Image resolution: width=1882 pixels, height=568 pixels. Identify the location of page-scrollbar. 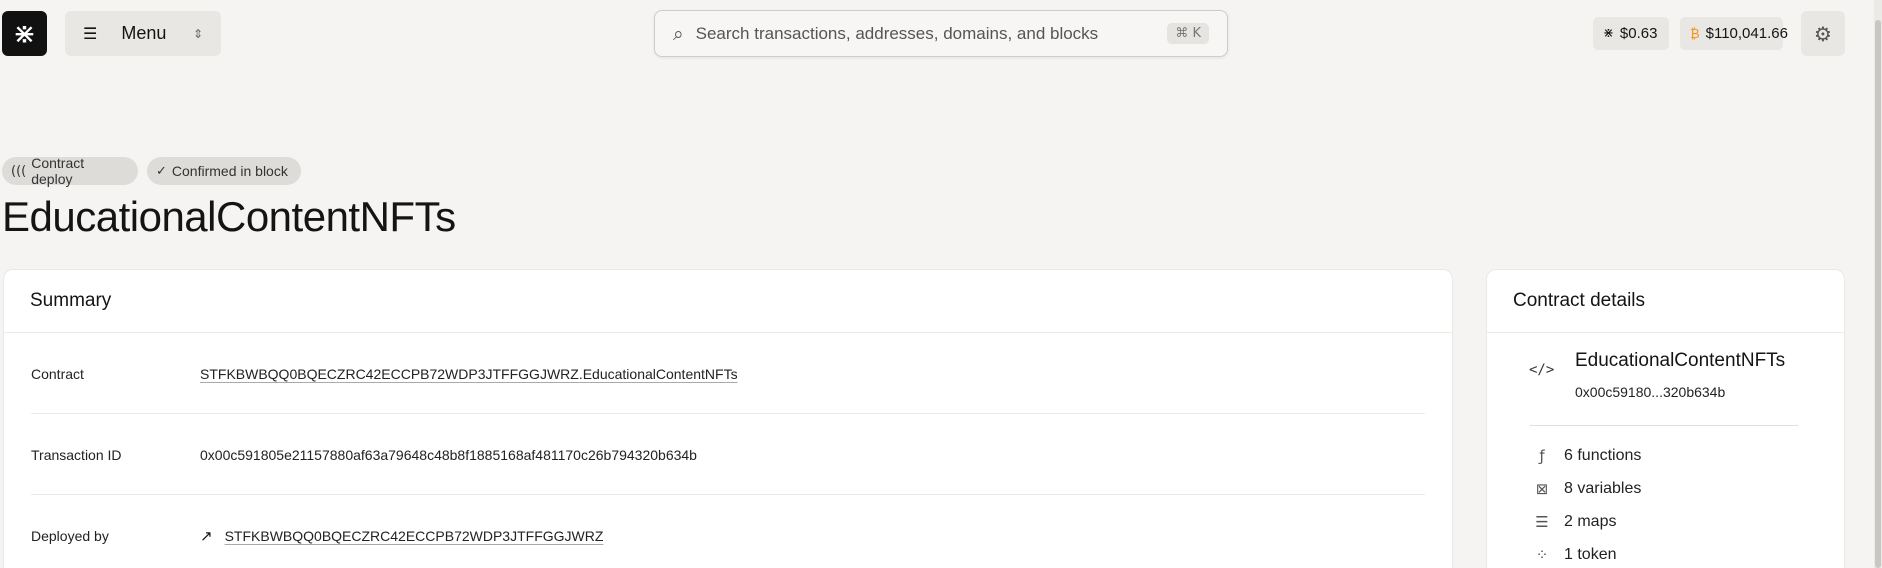
(1878, 284).